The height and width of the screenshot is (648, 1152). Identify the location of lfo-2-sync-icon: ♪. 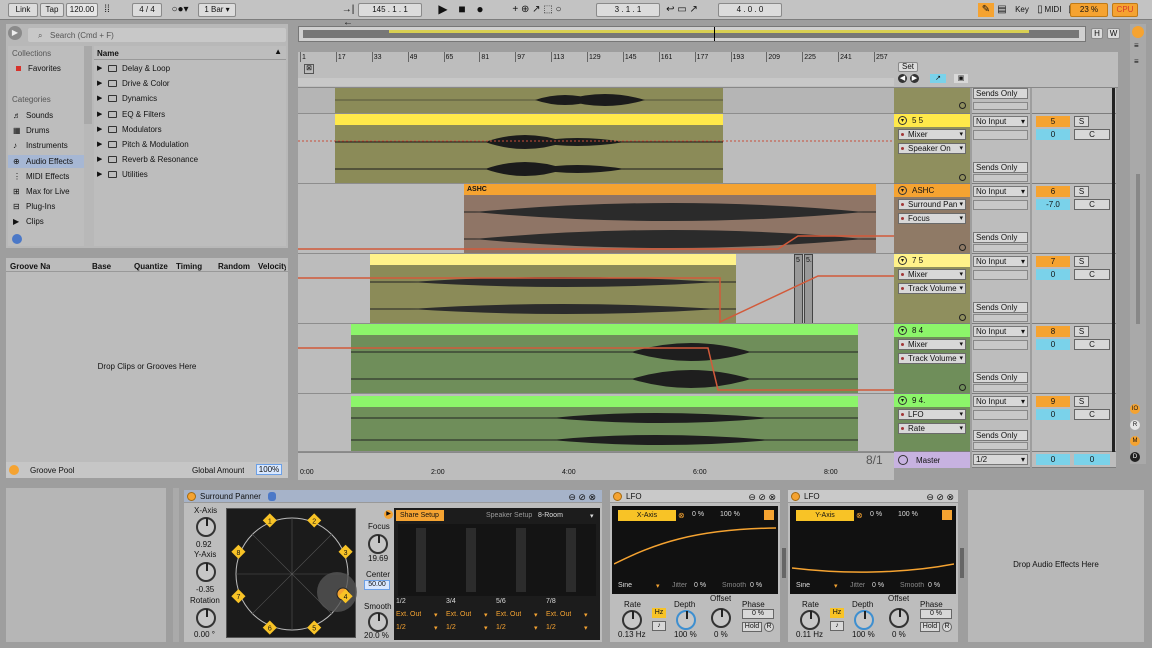
(837, 626).